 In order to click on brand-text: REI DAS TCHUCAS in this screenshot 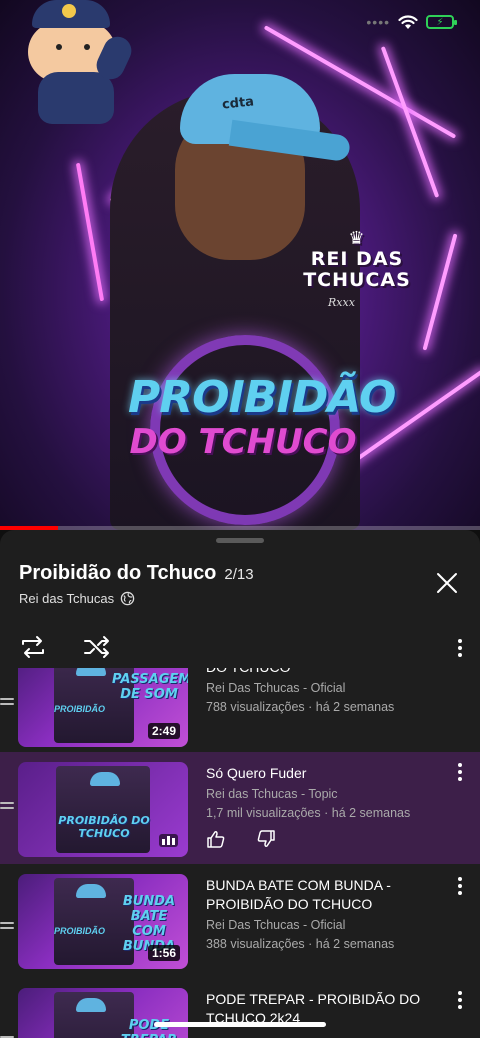, I will do `click(357, 269)`.